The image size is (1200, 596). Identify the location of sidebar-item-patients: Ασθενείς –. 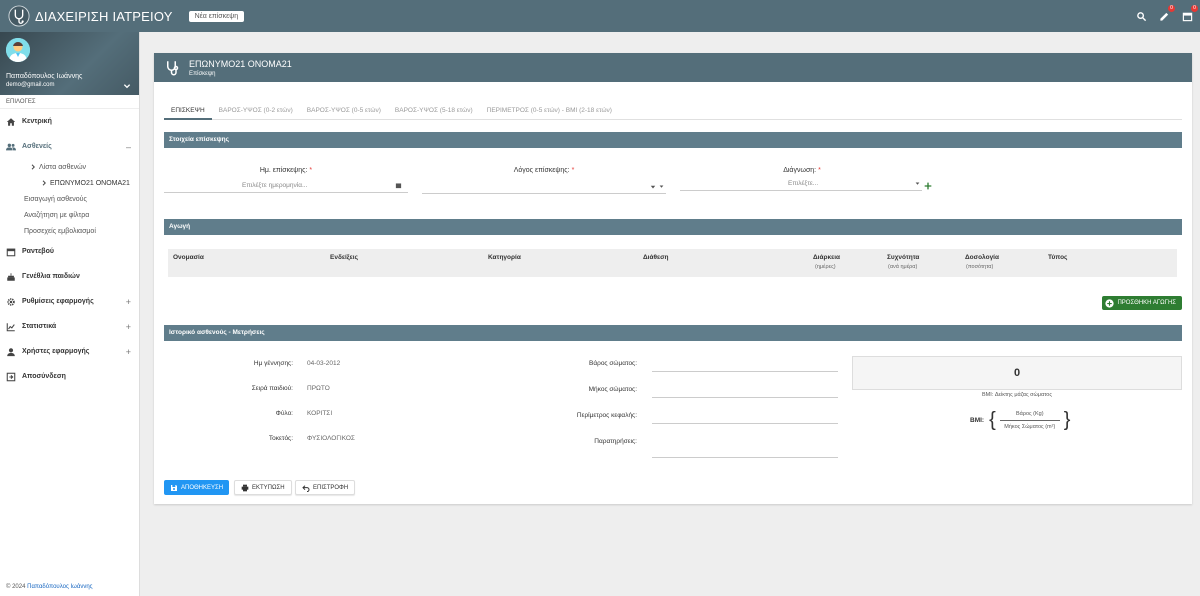
(69, 146).